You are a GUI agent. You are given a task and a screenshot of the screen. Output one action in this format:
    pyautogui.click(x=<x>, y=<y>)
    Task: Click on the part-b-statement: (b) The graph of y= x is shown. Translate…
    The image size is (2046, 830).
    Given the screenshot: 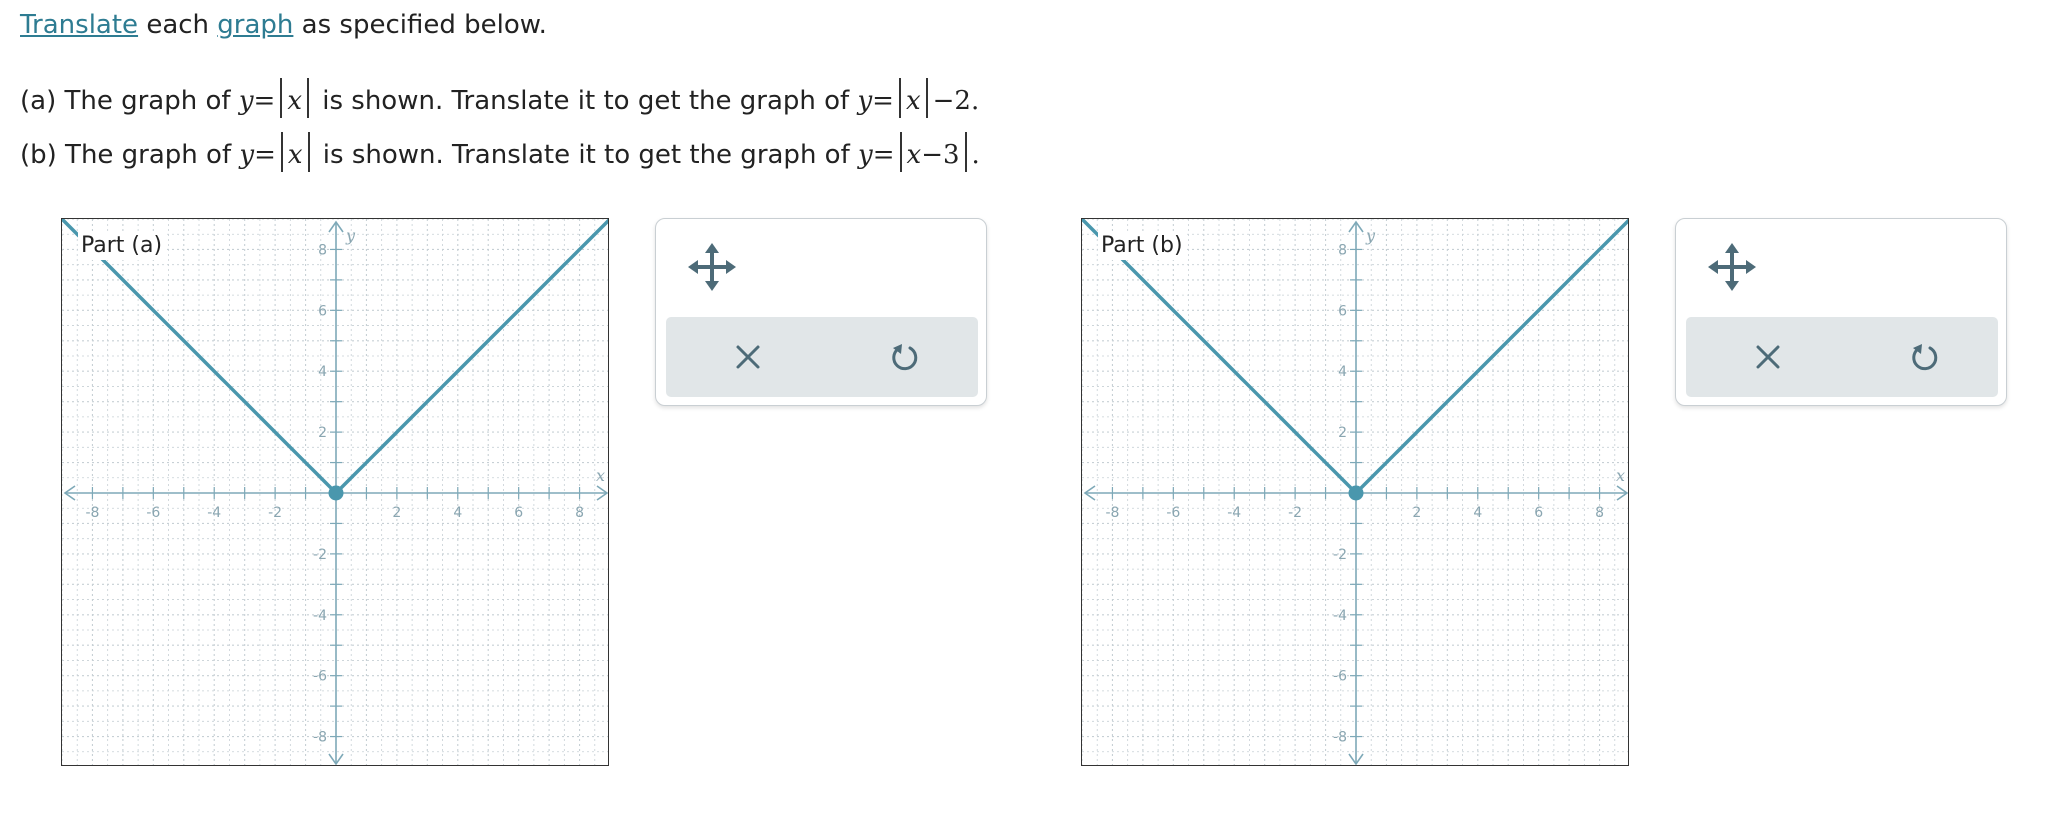 What is the action you would take?
    pyautogui.click(x=500, y=152)
    